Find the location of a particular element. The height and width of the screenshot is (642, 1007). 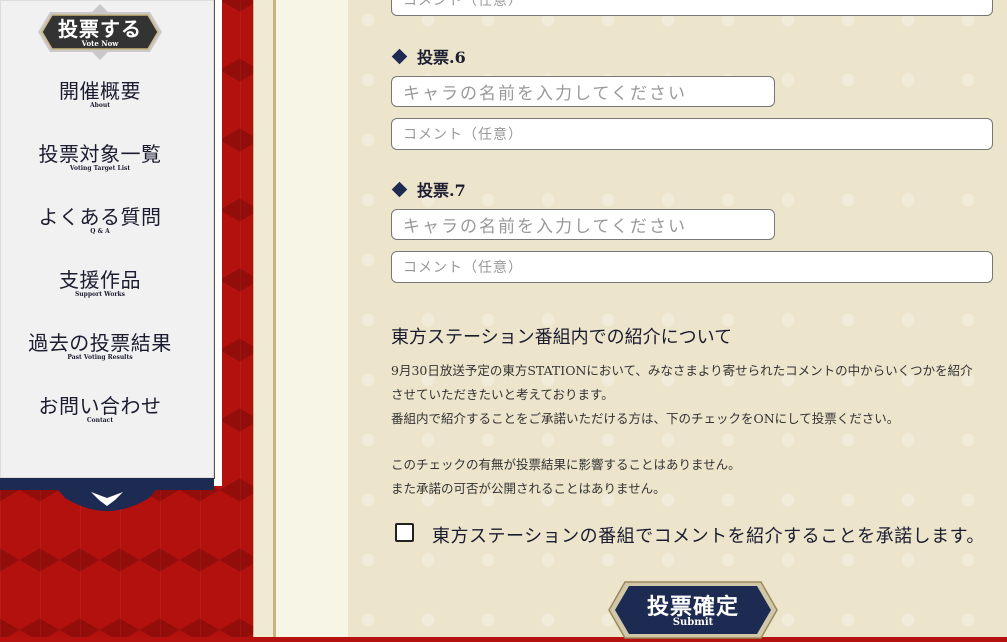

nav-sublabel: About is located at coordinates (100, 105).